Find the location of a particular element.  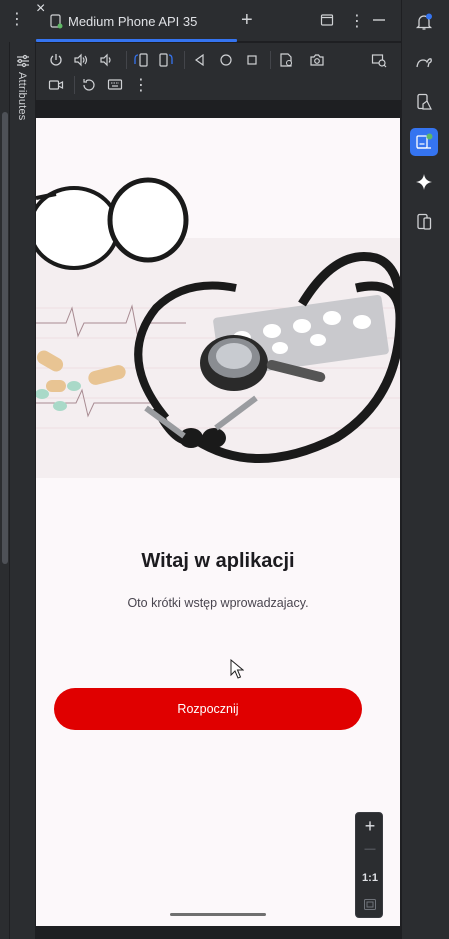

restore-icon is located at coordinates (327, 20).